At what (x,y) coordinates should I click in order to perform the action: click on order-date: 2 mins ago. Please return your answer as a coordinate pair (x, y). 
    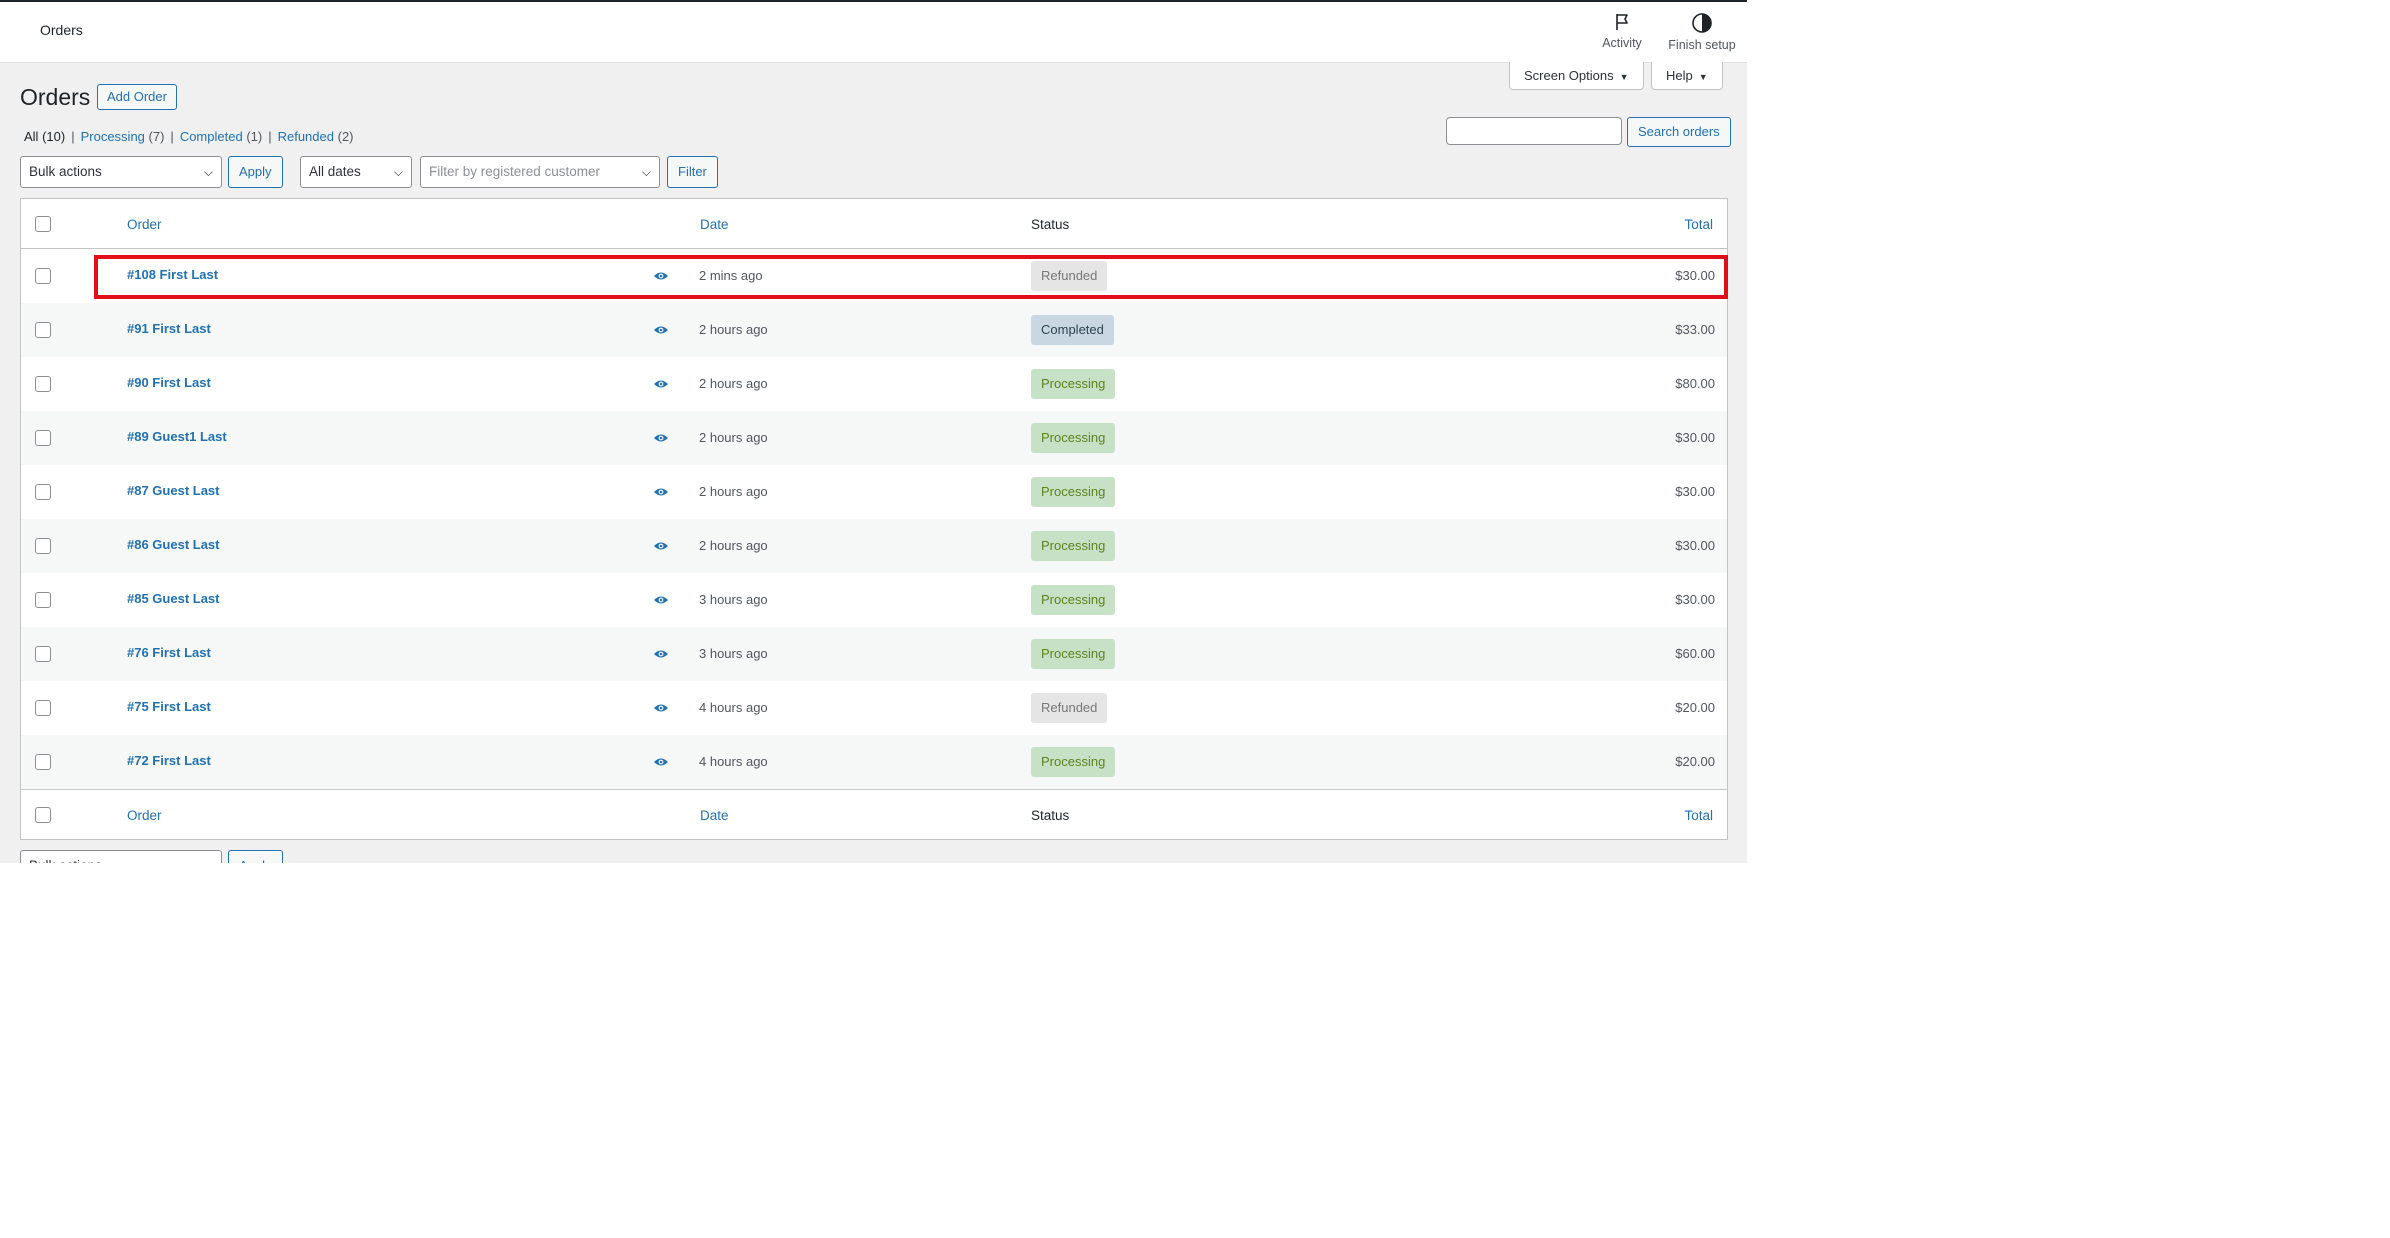
    Looking at the image, I should click on (731, 275).